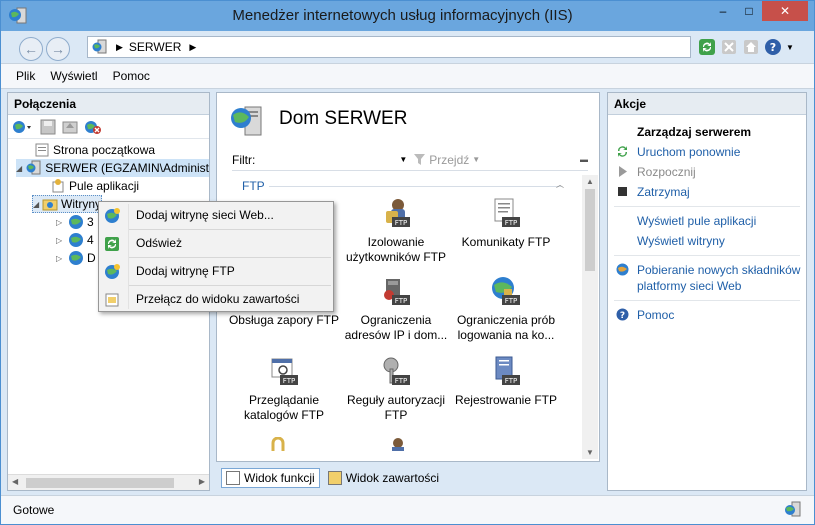  I want to click on vertical-scrollbar: ▲ ▼, so click(590, 317).